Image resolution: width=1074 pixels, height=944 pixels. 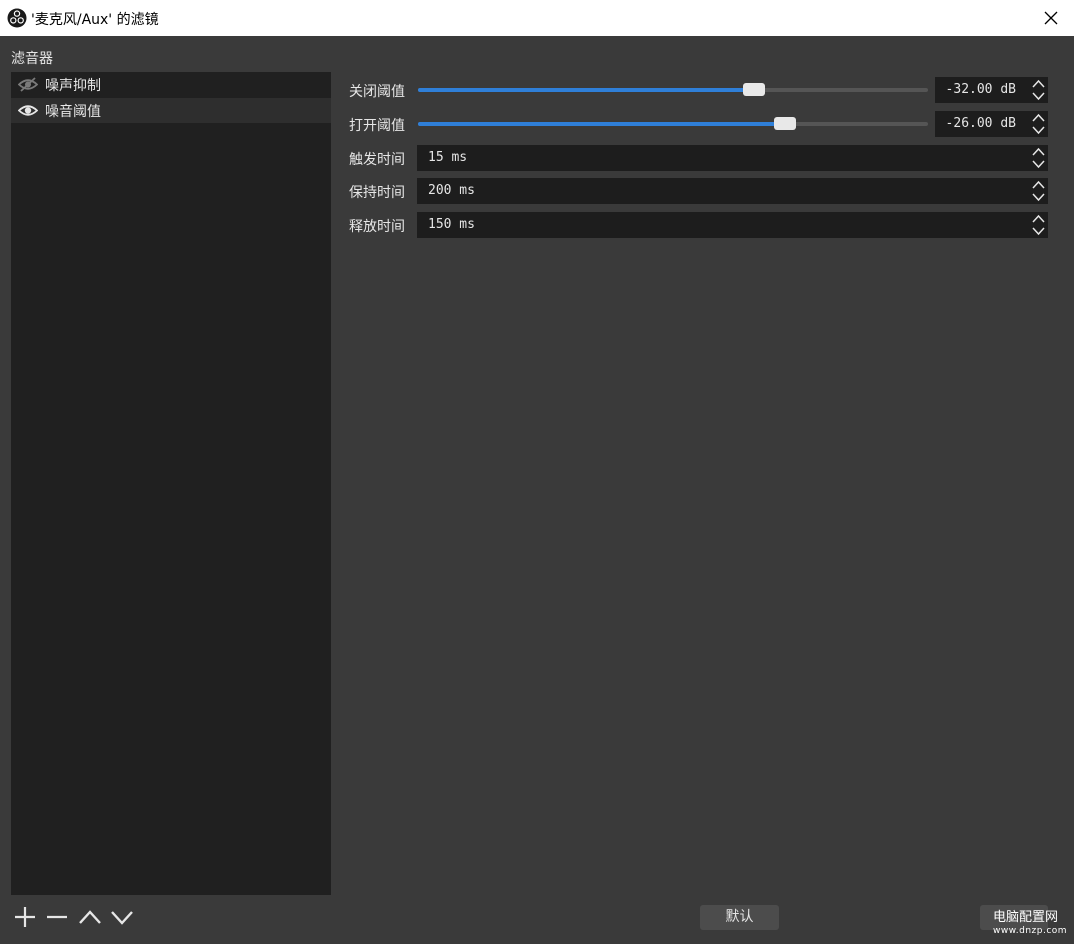 I want to click on chevron-down-icon, so click(x=122, y=917).